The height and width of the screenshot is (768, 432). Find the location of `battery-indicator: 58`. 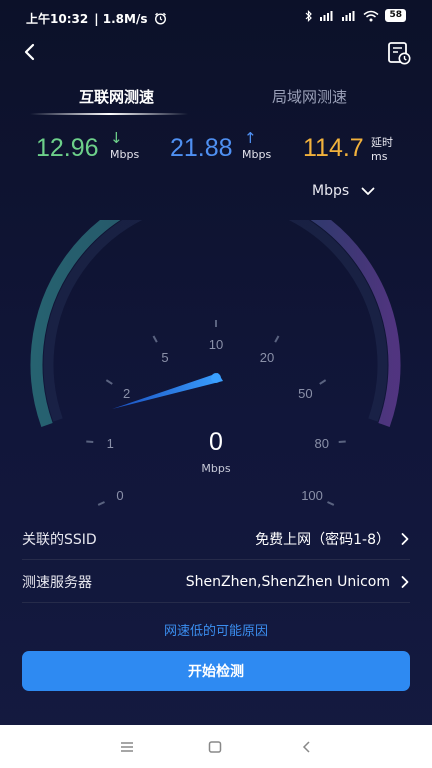

battery-indicator: 58 is located at coordinates (395, 15).